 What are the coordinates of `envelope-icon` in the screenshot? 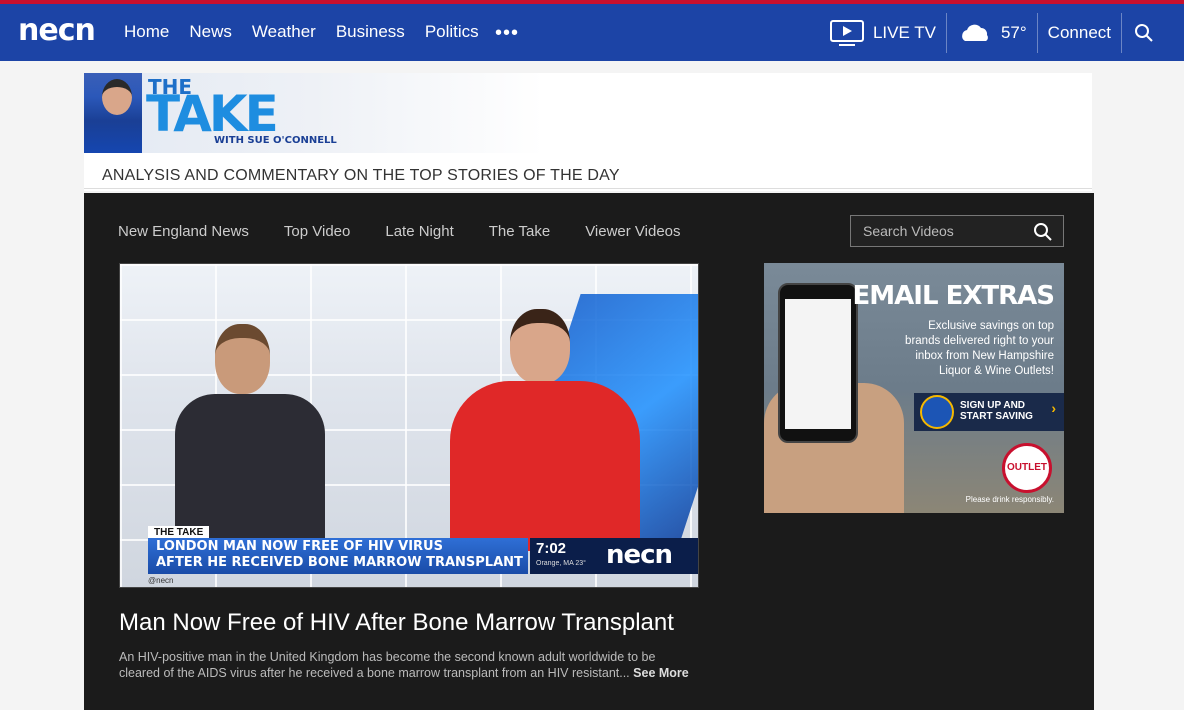 It's located at (937, 412).